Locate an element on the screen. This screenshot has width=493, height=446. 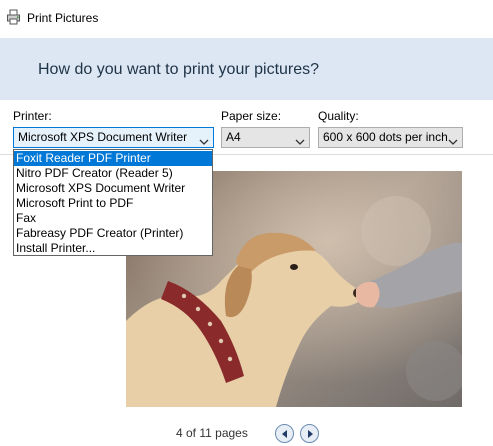
arrow-right-icon is located at coordinates (310, 434).